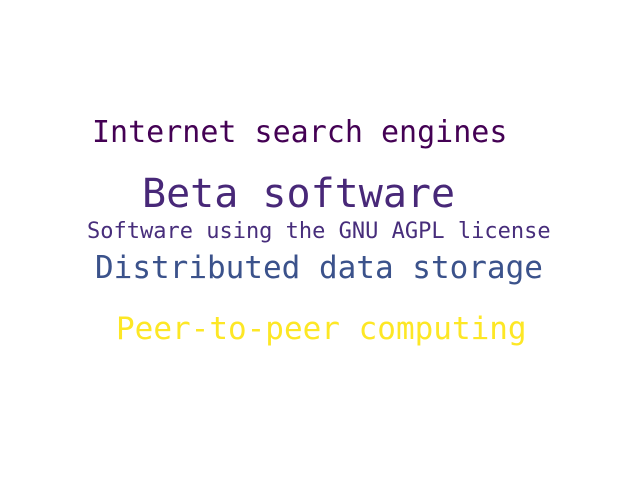  I want to click on word-peer-to-peer-computing: Peer-to-peer computing, so click(321, 329).